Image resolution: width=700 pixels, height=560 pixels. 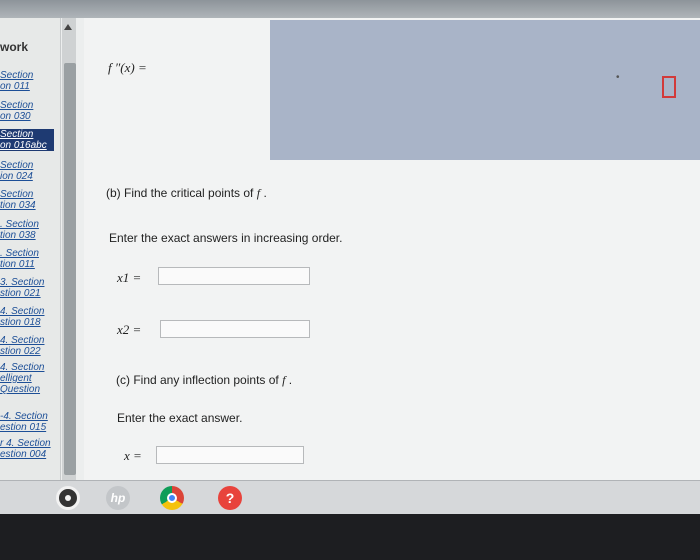 I want to click on sidebar-item-section-030: Section on 030, so click(x=29, y=111).